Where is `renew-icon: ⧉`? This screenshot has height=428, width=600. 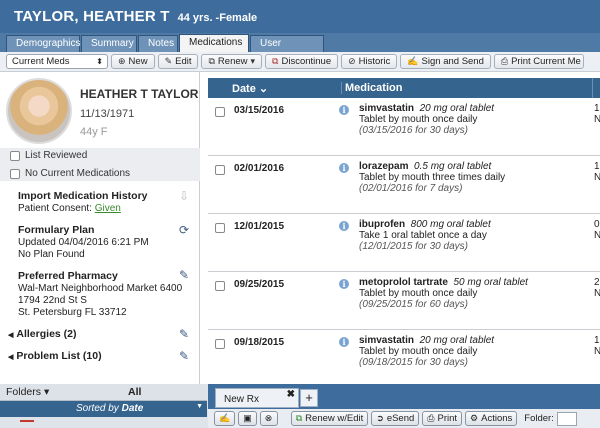
renew-icon: ⧉ is located at coordinates (211, 61).